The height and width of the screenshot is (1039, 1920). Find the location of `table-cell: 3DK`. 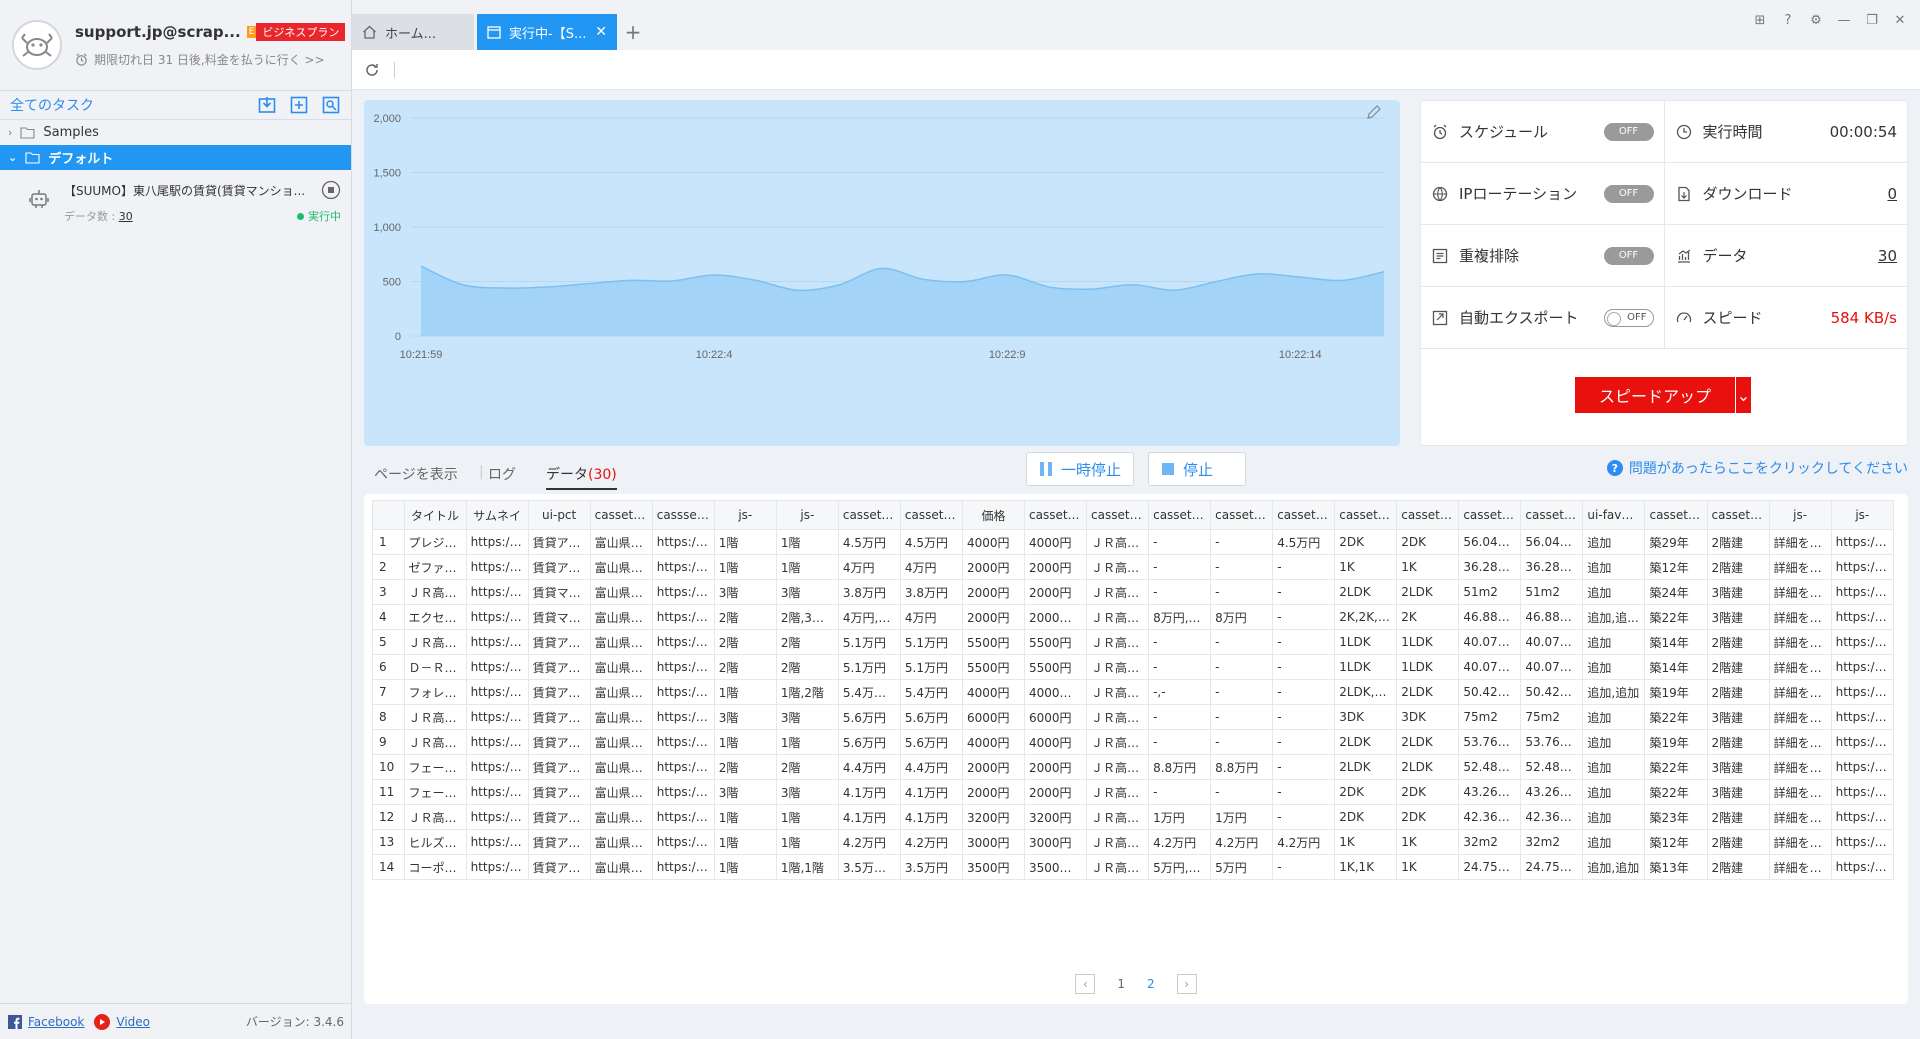

table-cell: 3DK is located at coordinates (1428, 717).